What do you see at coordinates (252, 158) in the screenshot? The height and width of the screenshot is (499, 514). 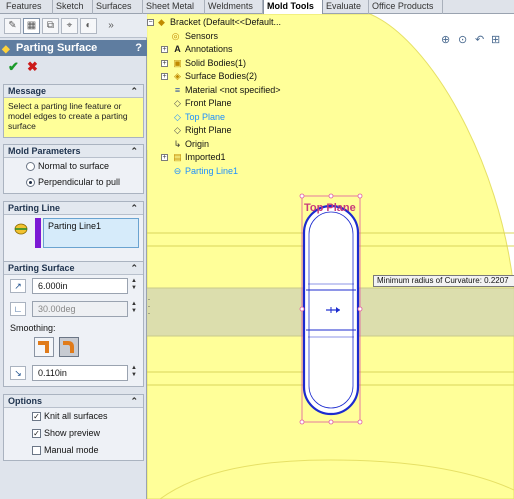 I see `tree-item-imported1: + ▤ Imported1` at bounding box center [252, 158].